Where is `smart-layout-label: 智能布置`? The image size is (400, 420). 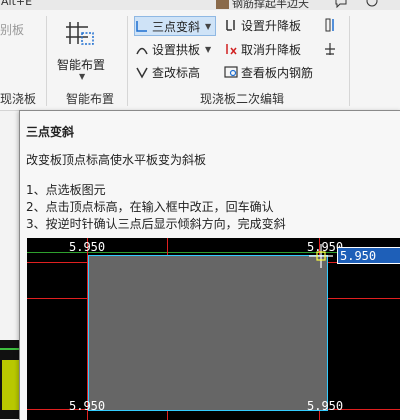
smart-layout-label: 智能布置 is located at coordinates (81, 65).